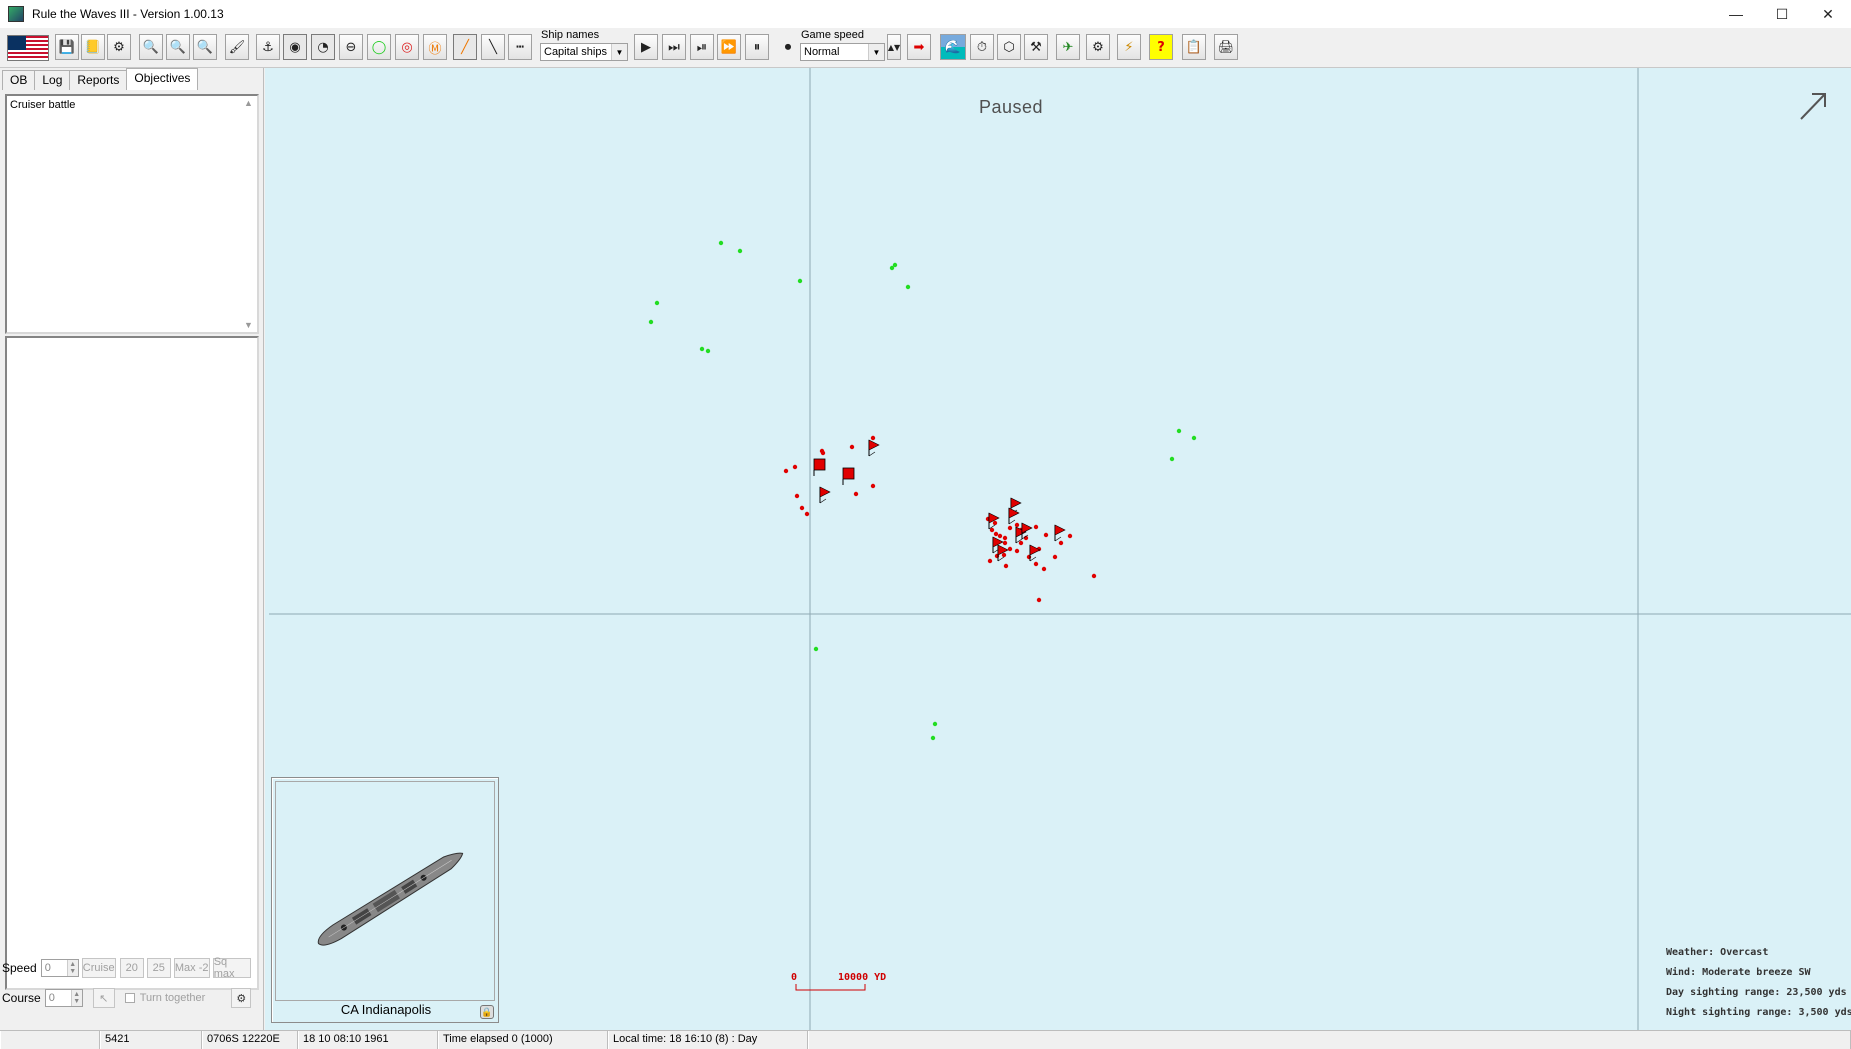 This screenshot has height=1049, width=1851. What do you see at coordinates (59, 968) in the screenshot?
I see `speed-stepper: 0 ▲ ▼` at bounding box center [59, 968].